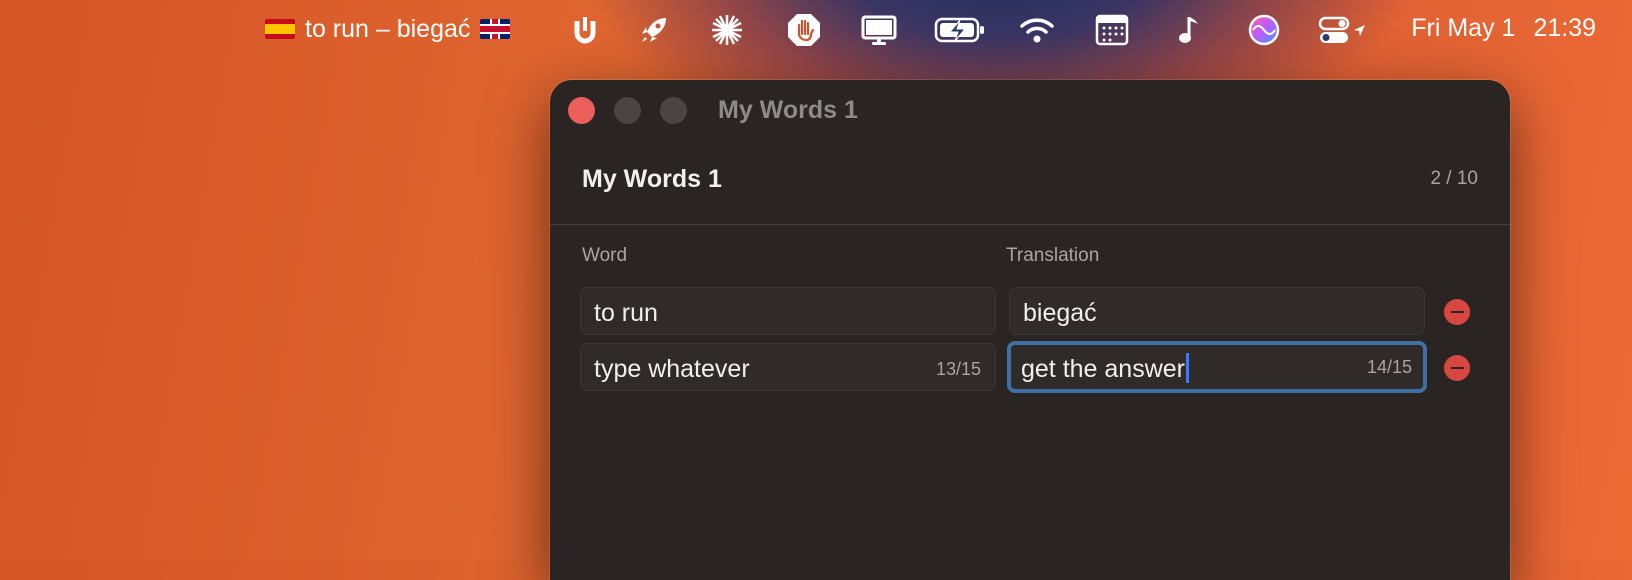 The width and height of the screenshot is (1632, 580). I want to click on word-value: type whatever, so click(672, 369).